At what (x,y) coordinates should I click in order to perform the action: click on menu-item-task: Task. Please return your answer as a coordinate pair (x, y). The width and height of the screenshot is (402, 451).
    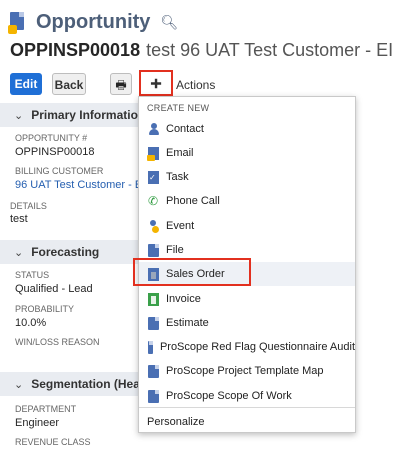
    Looking at the image, I should click on (247, 177).